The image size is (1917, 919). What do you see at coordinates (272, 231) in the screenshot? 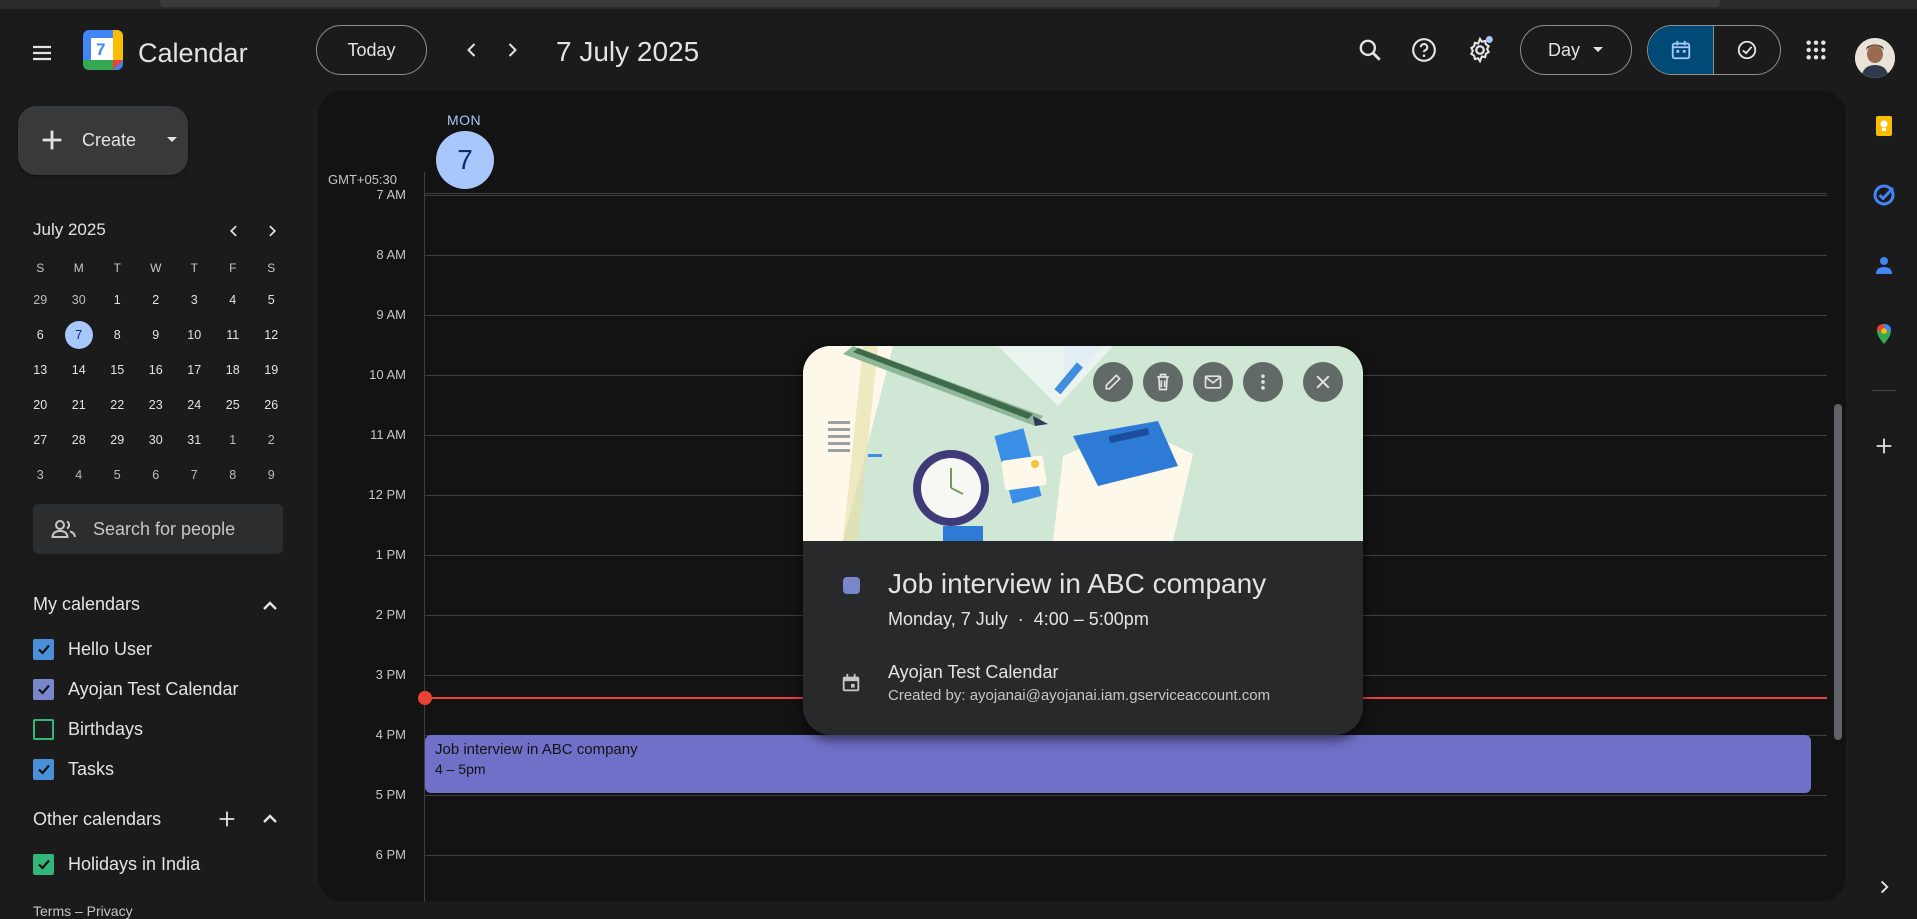
I see `mini-calendar-next-button` at bounding box center [272, 231].